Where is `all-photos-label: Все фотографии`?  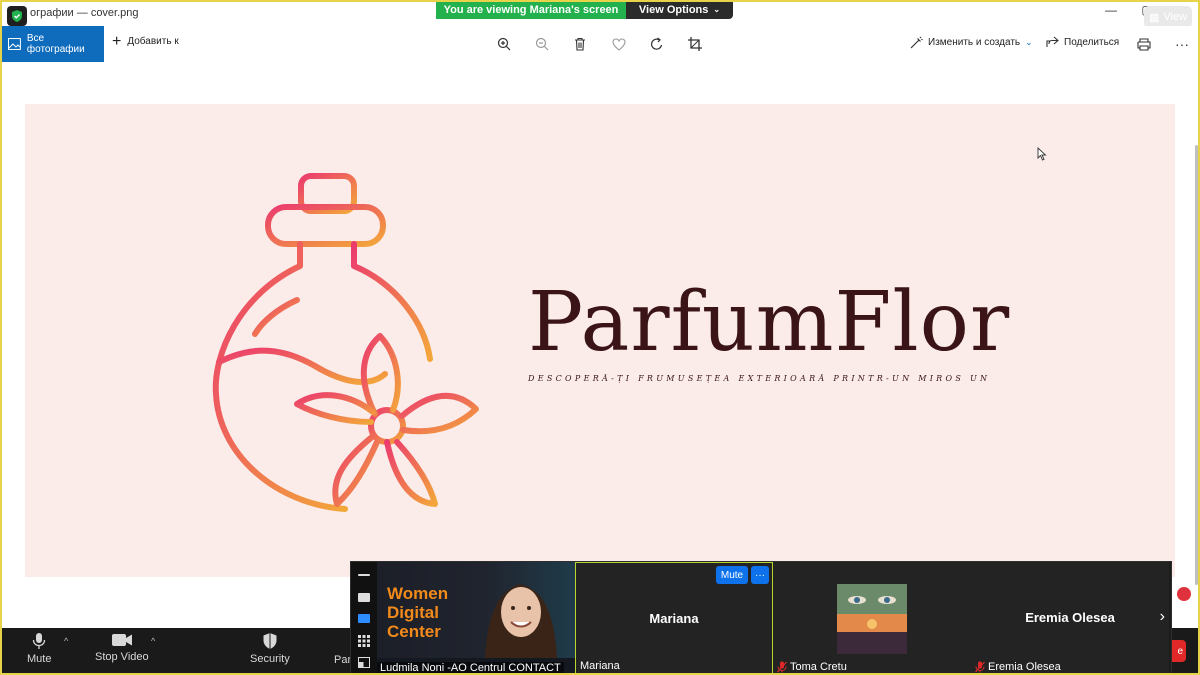
all-photos-label: Все фотографии is located at coordinates (55, 44).